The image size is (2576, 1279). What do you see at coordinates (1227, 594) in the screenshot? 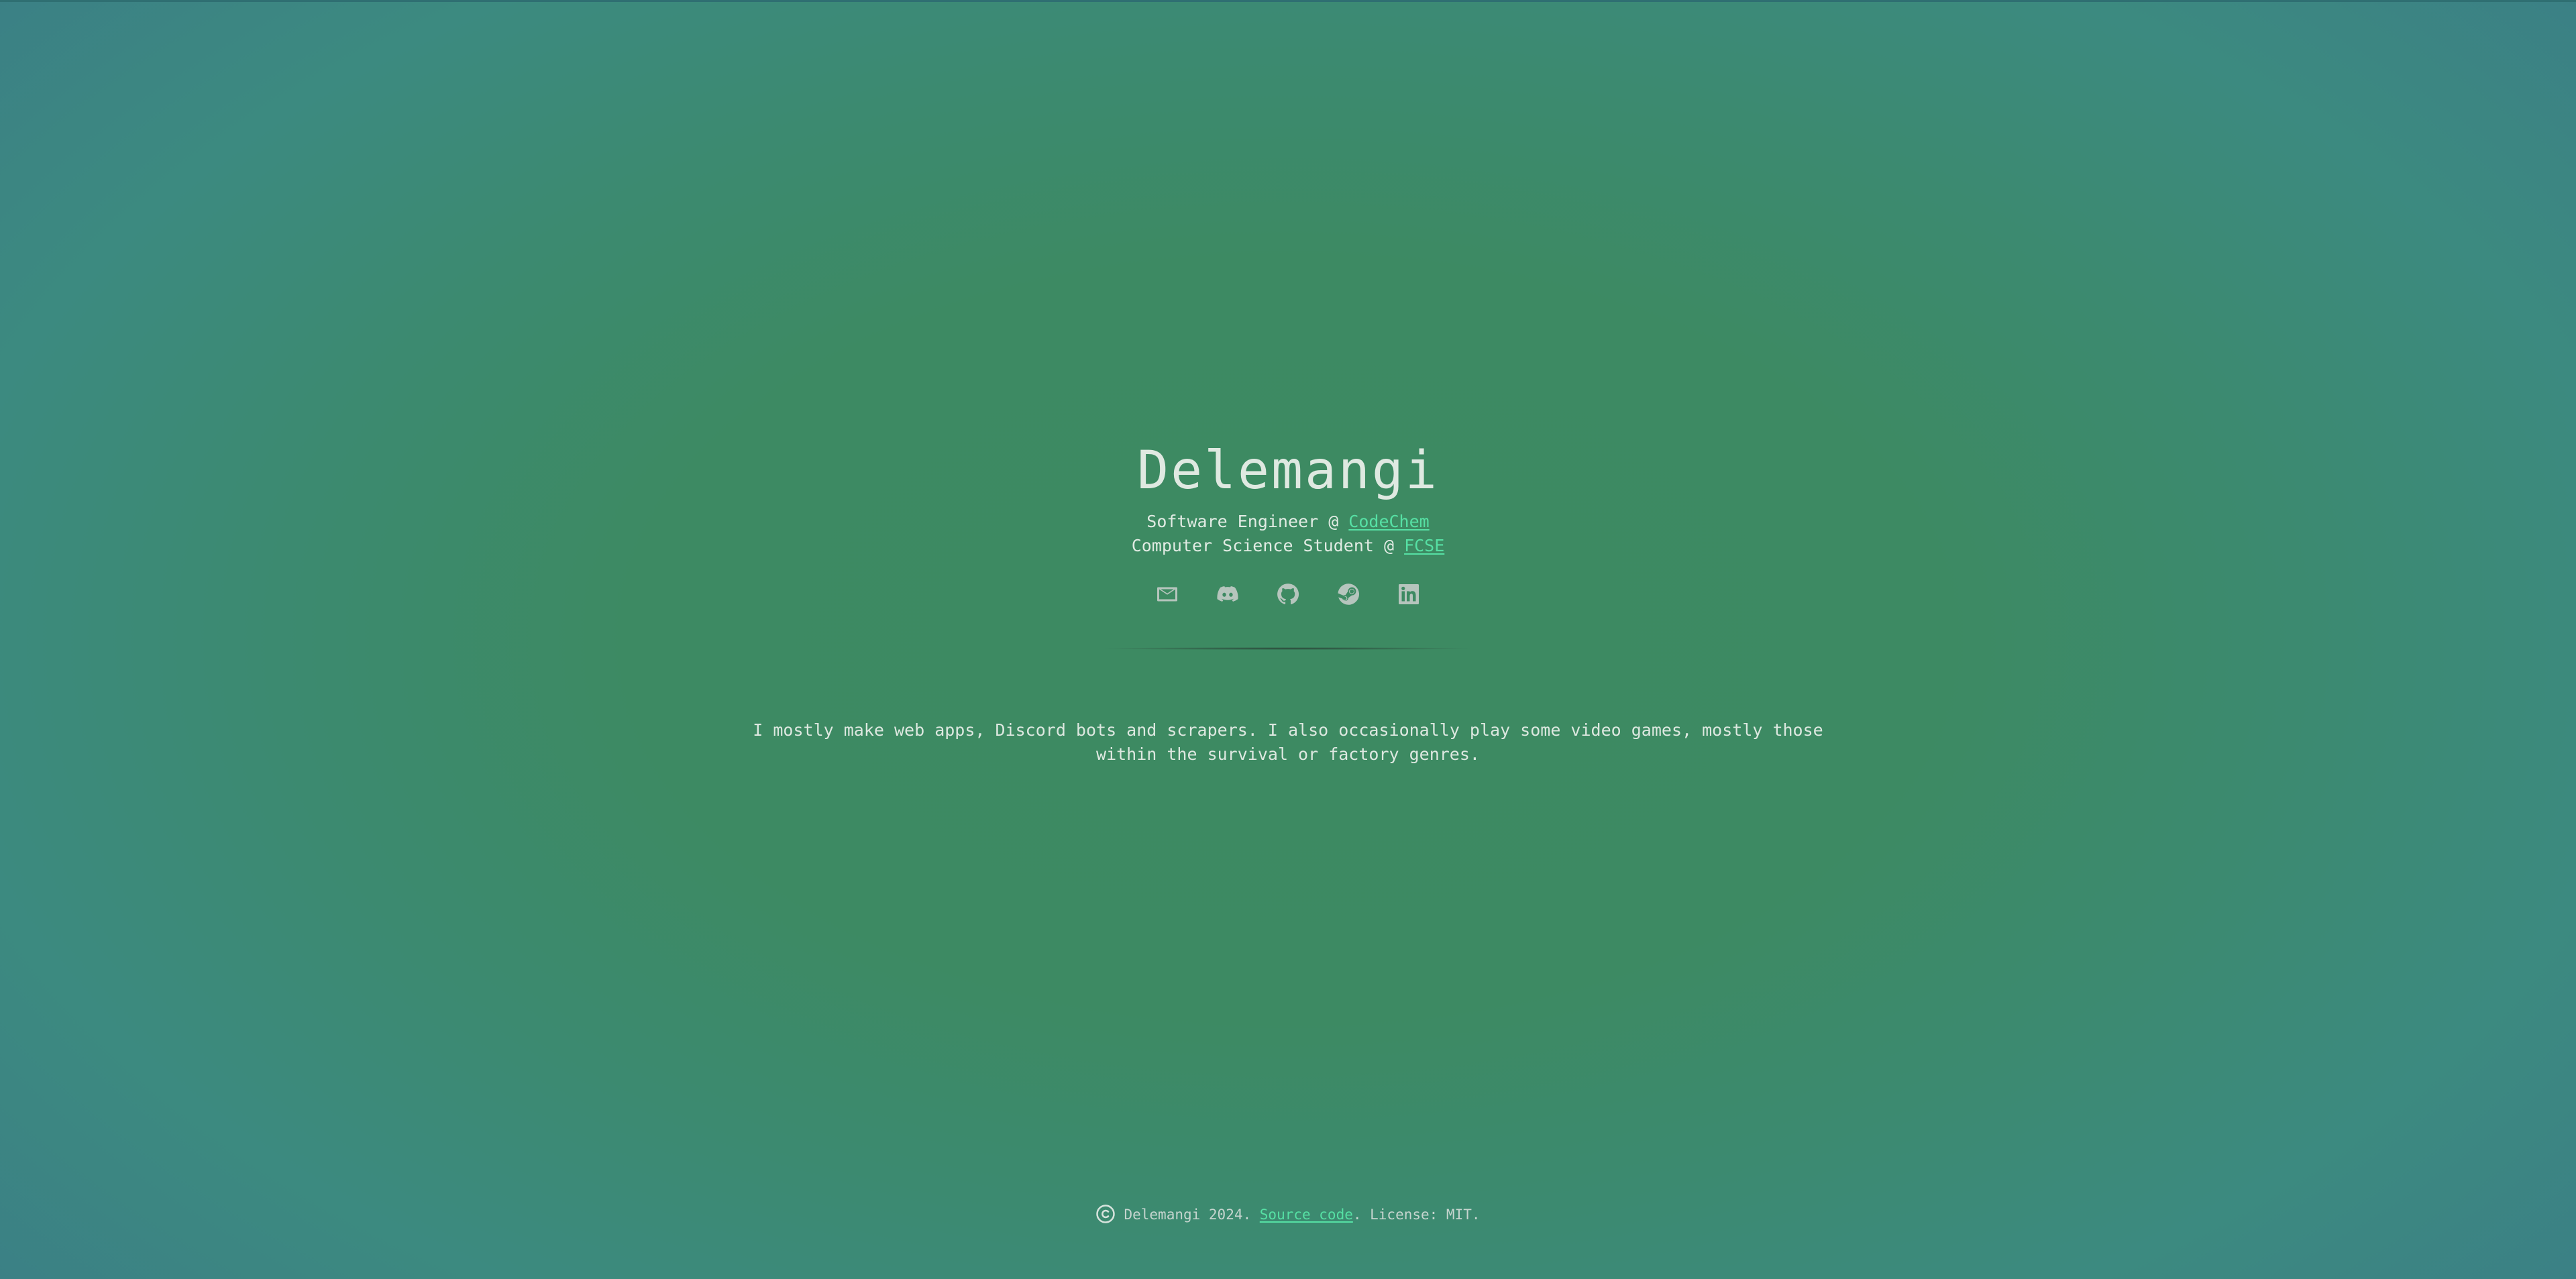
I see `discord-icon` at bounding box center [1227, 594].